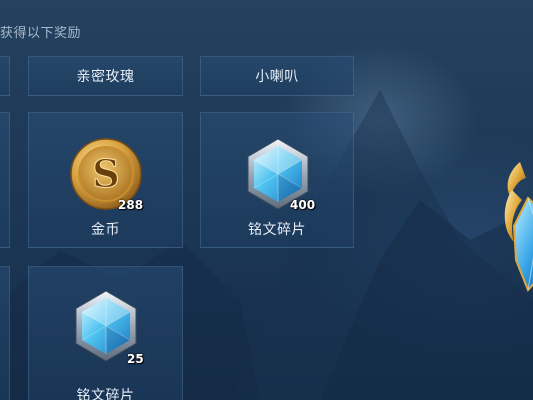 Image resolution: width=533 pixels, height=400 pixels. I want to click on reward-card-inscription: 400 铭文碎片, so click(277, 180).